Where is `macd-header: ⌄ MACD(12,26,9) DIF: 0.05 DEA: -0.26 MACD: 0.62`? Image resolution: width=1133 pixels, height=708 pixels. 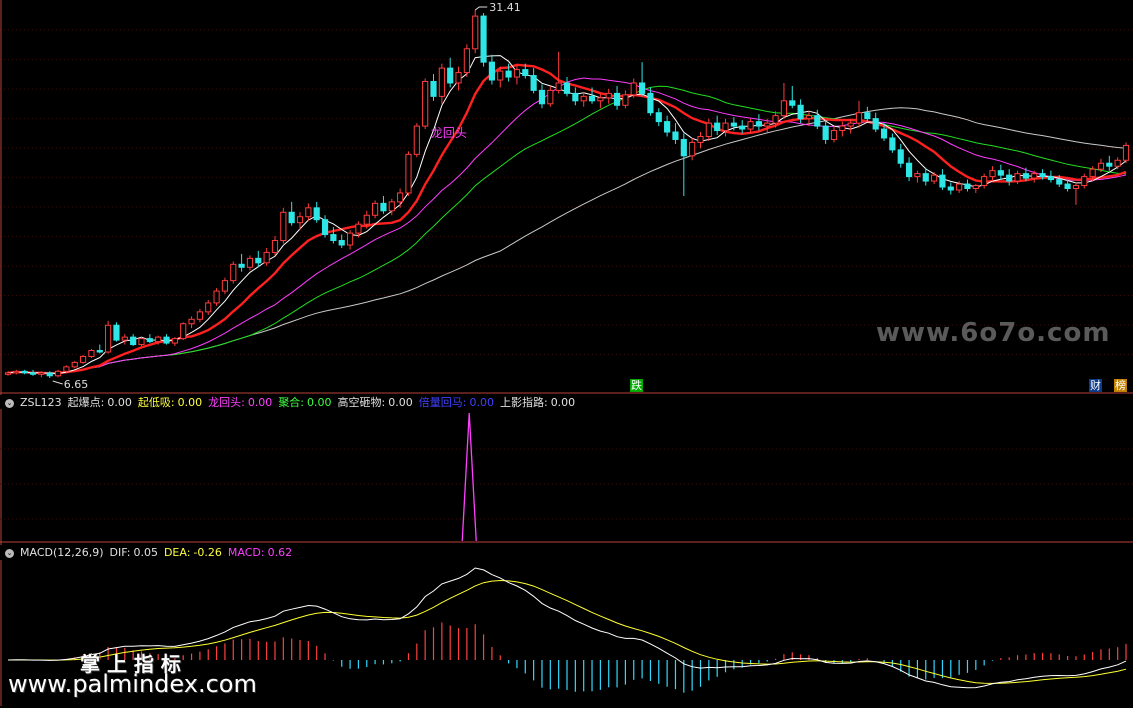
macd-header: ⌄ MACD(12,26,9) DIF: 0.05 DEA: -0.26 MACD: 0.62 is located at coordinates (152, 553).